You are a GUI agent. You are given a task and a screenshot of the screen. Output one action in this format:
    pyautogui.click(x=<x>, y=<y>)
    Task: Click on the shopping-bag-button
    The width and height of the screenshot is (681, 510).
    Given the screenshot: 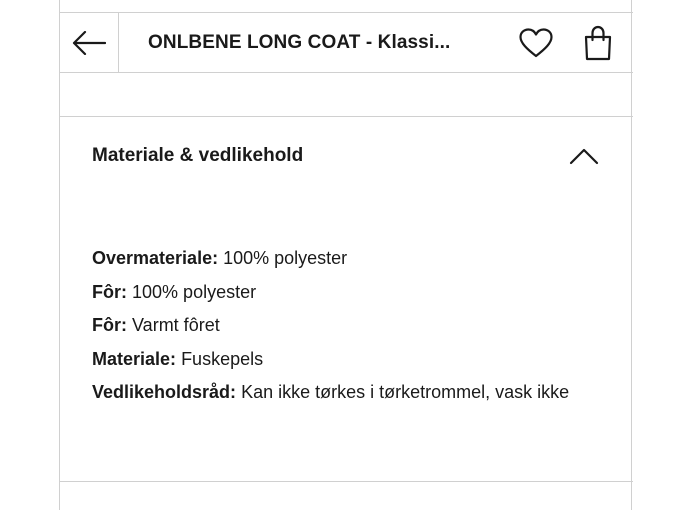 What is the action you would take?
    pyautogui.click(x=598, y=43)
    